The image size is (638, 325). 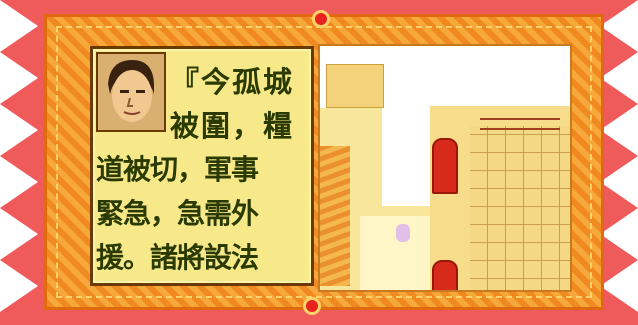 I want to click on railing, so click(x=520, y=124).